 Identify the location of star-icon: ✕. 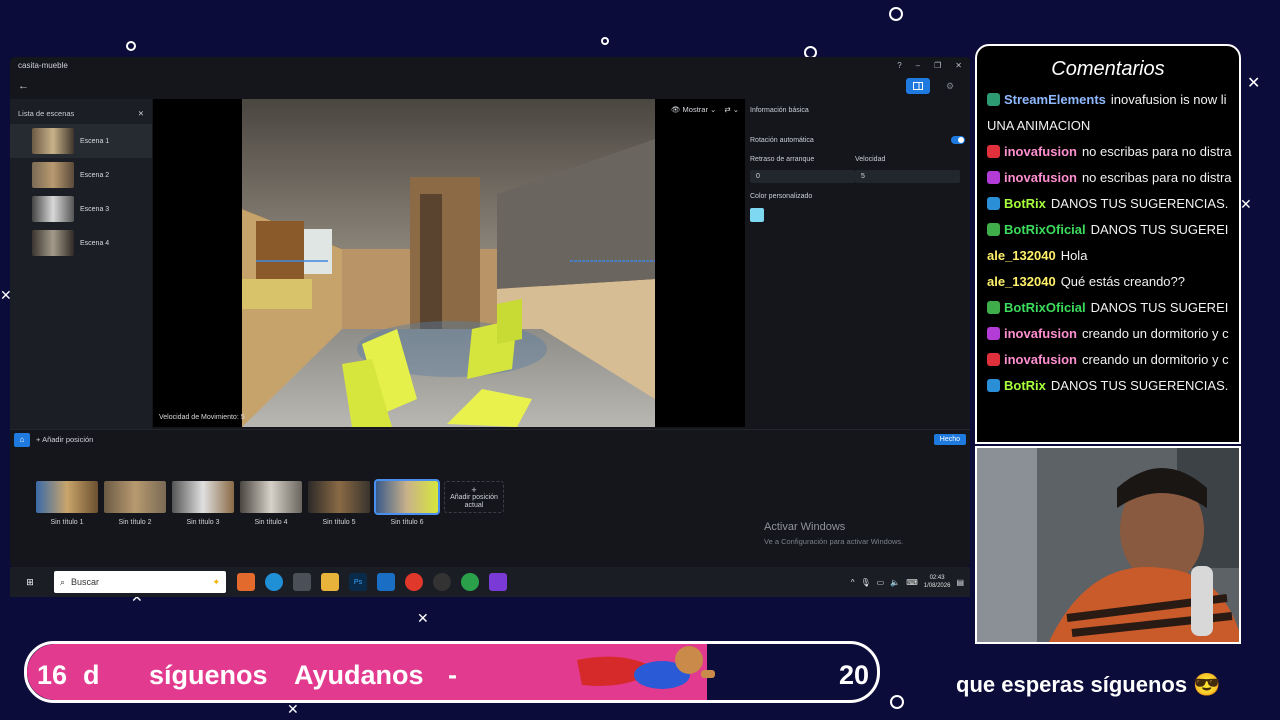
(1246, 205).